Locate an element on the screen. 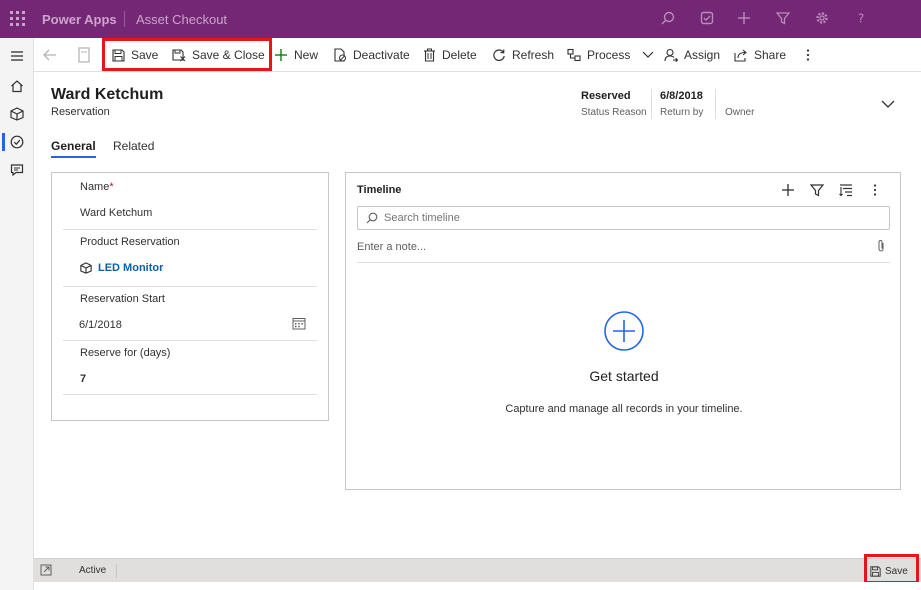  name-field-input: Ward Ketchum is located at coordinates (116, 213).